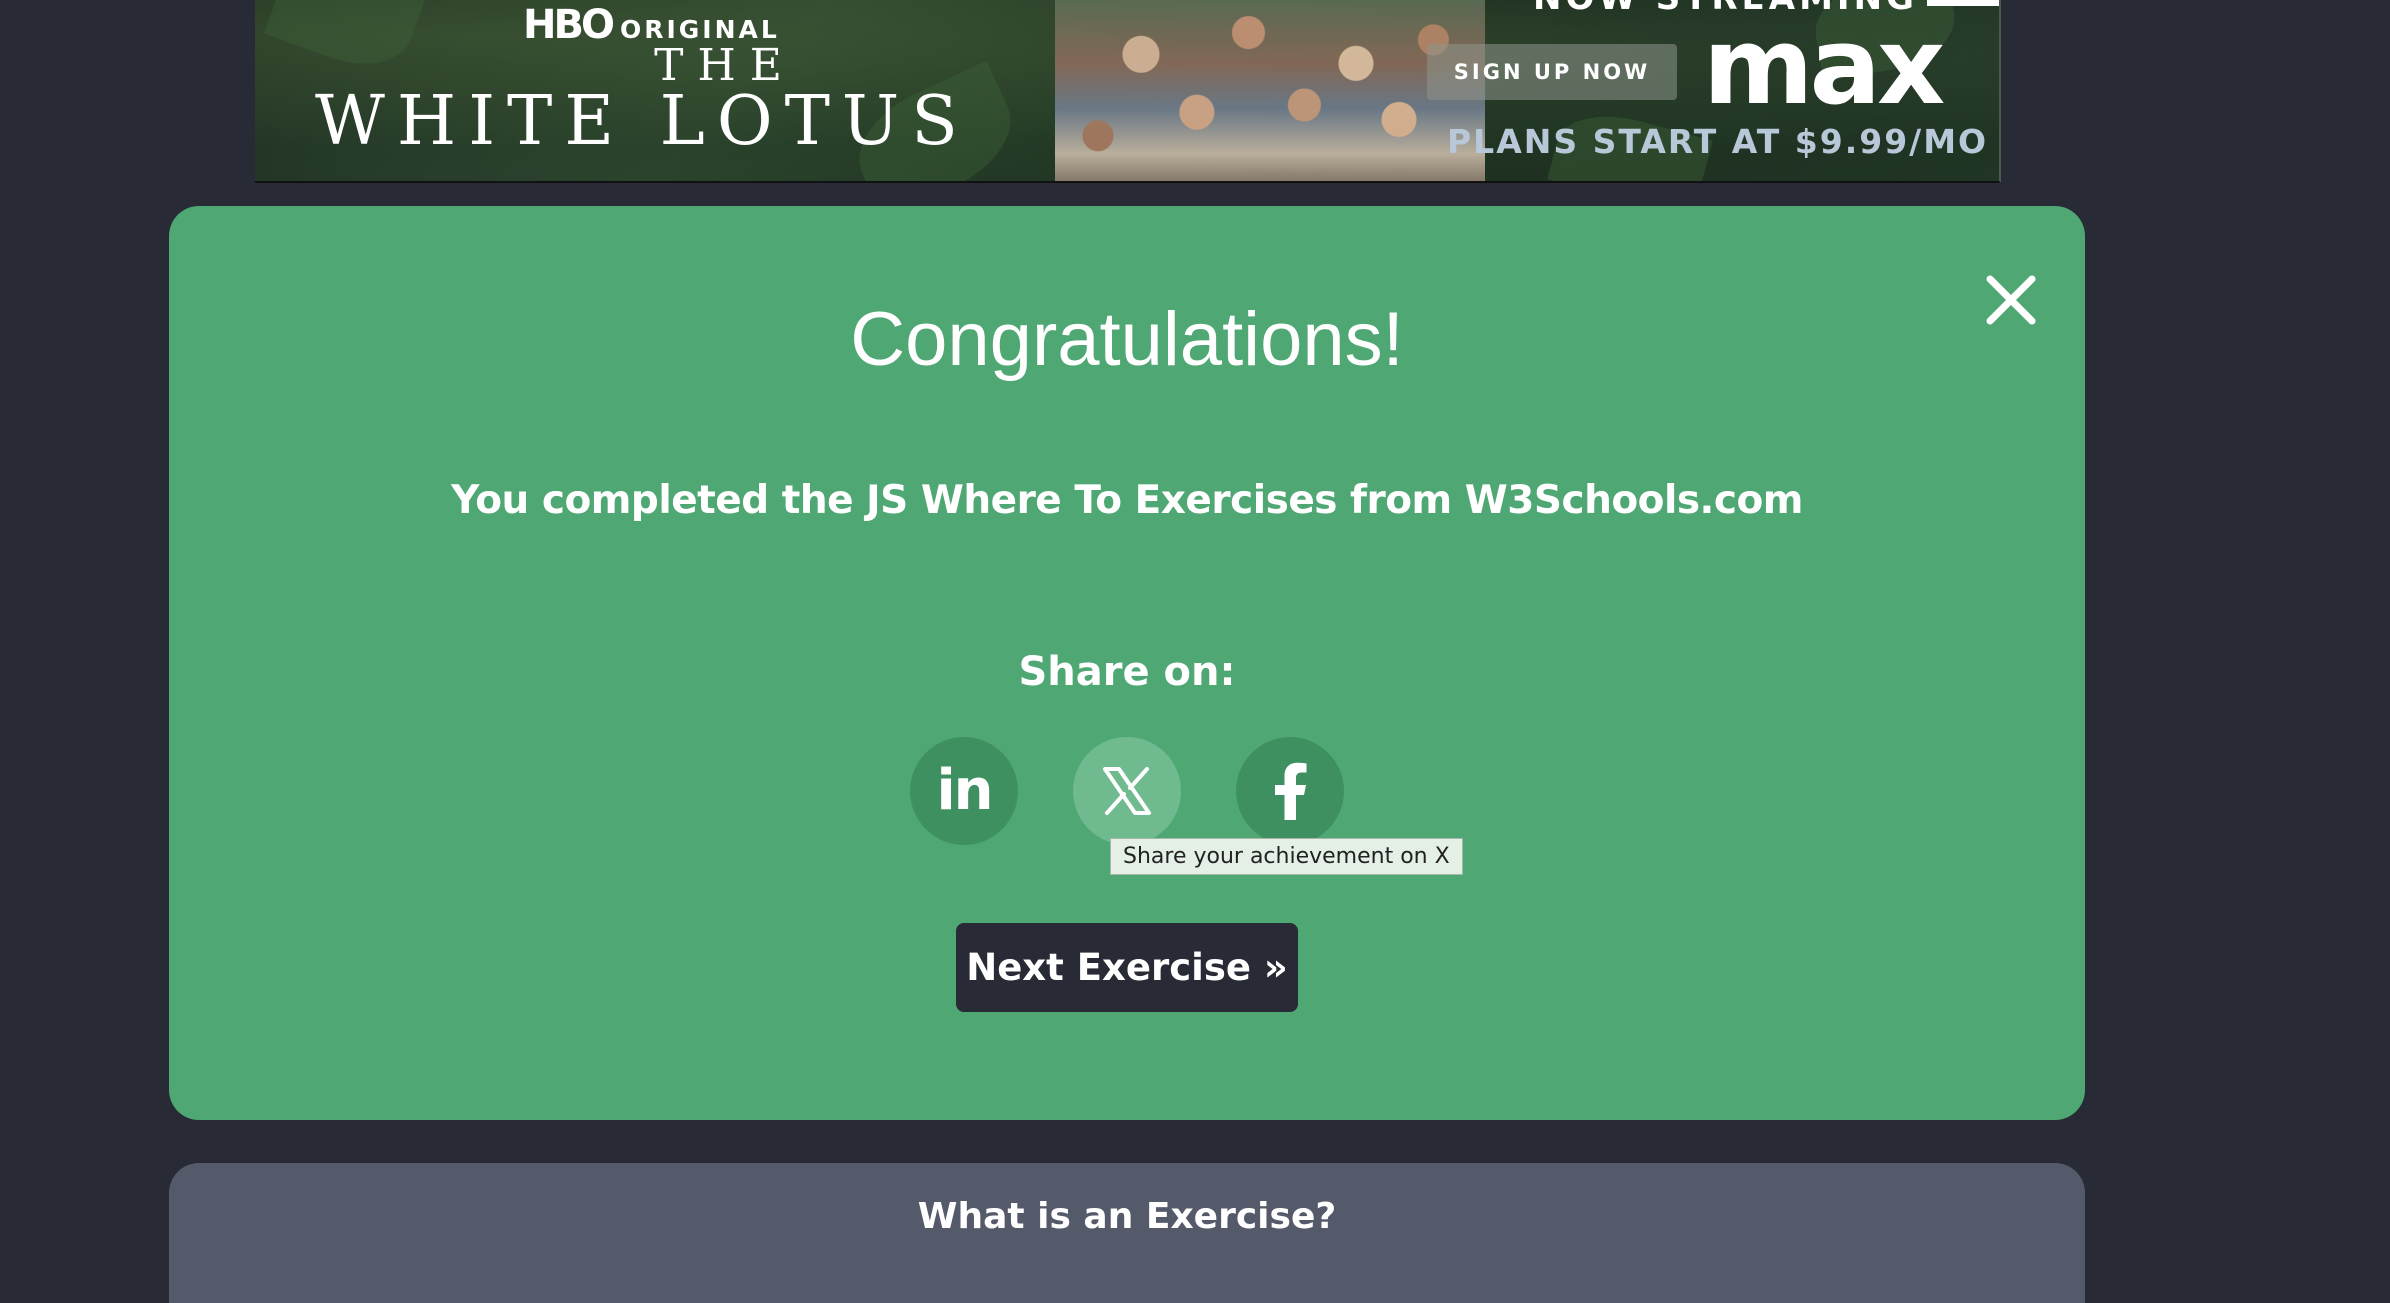  I want to click on next-exercise-button: Next Exercise », so click(1127, 967).